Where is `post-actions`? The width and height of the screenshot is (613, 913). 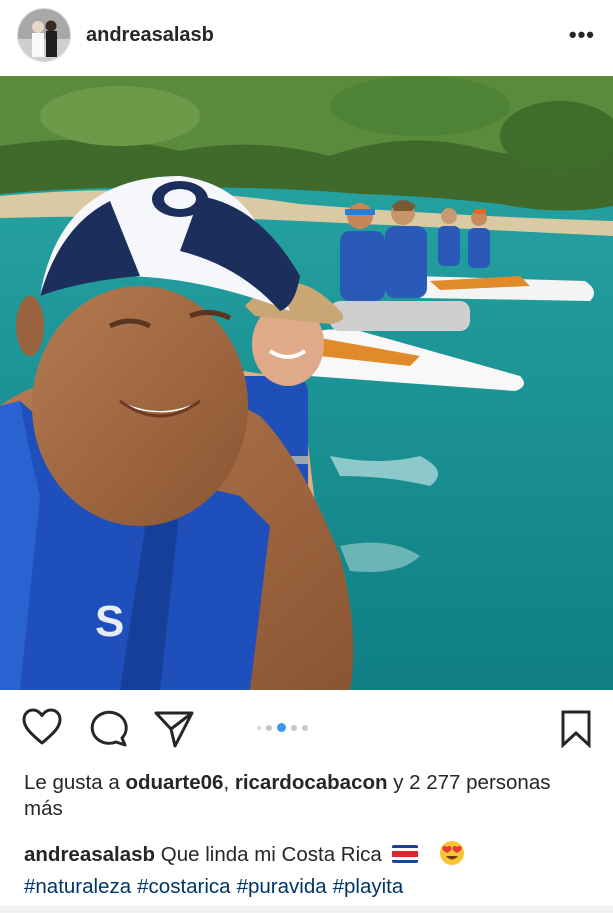
post-actions is located at coordinates (306, 730).